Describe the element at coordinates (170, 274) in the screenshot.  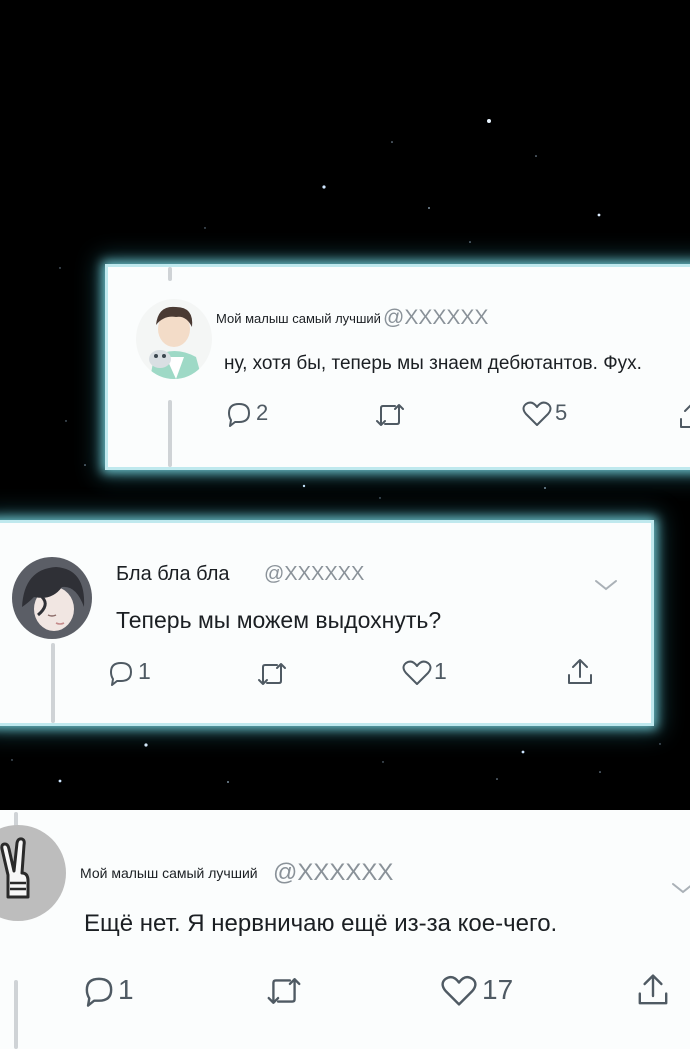
I see `thread-line-top` at that location.